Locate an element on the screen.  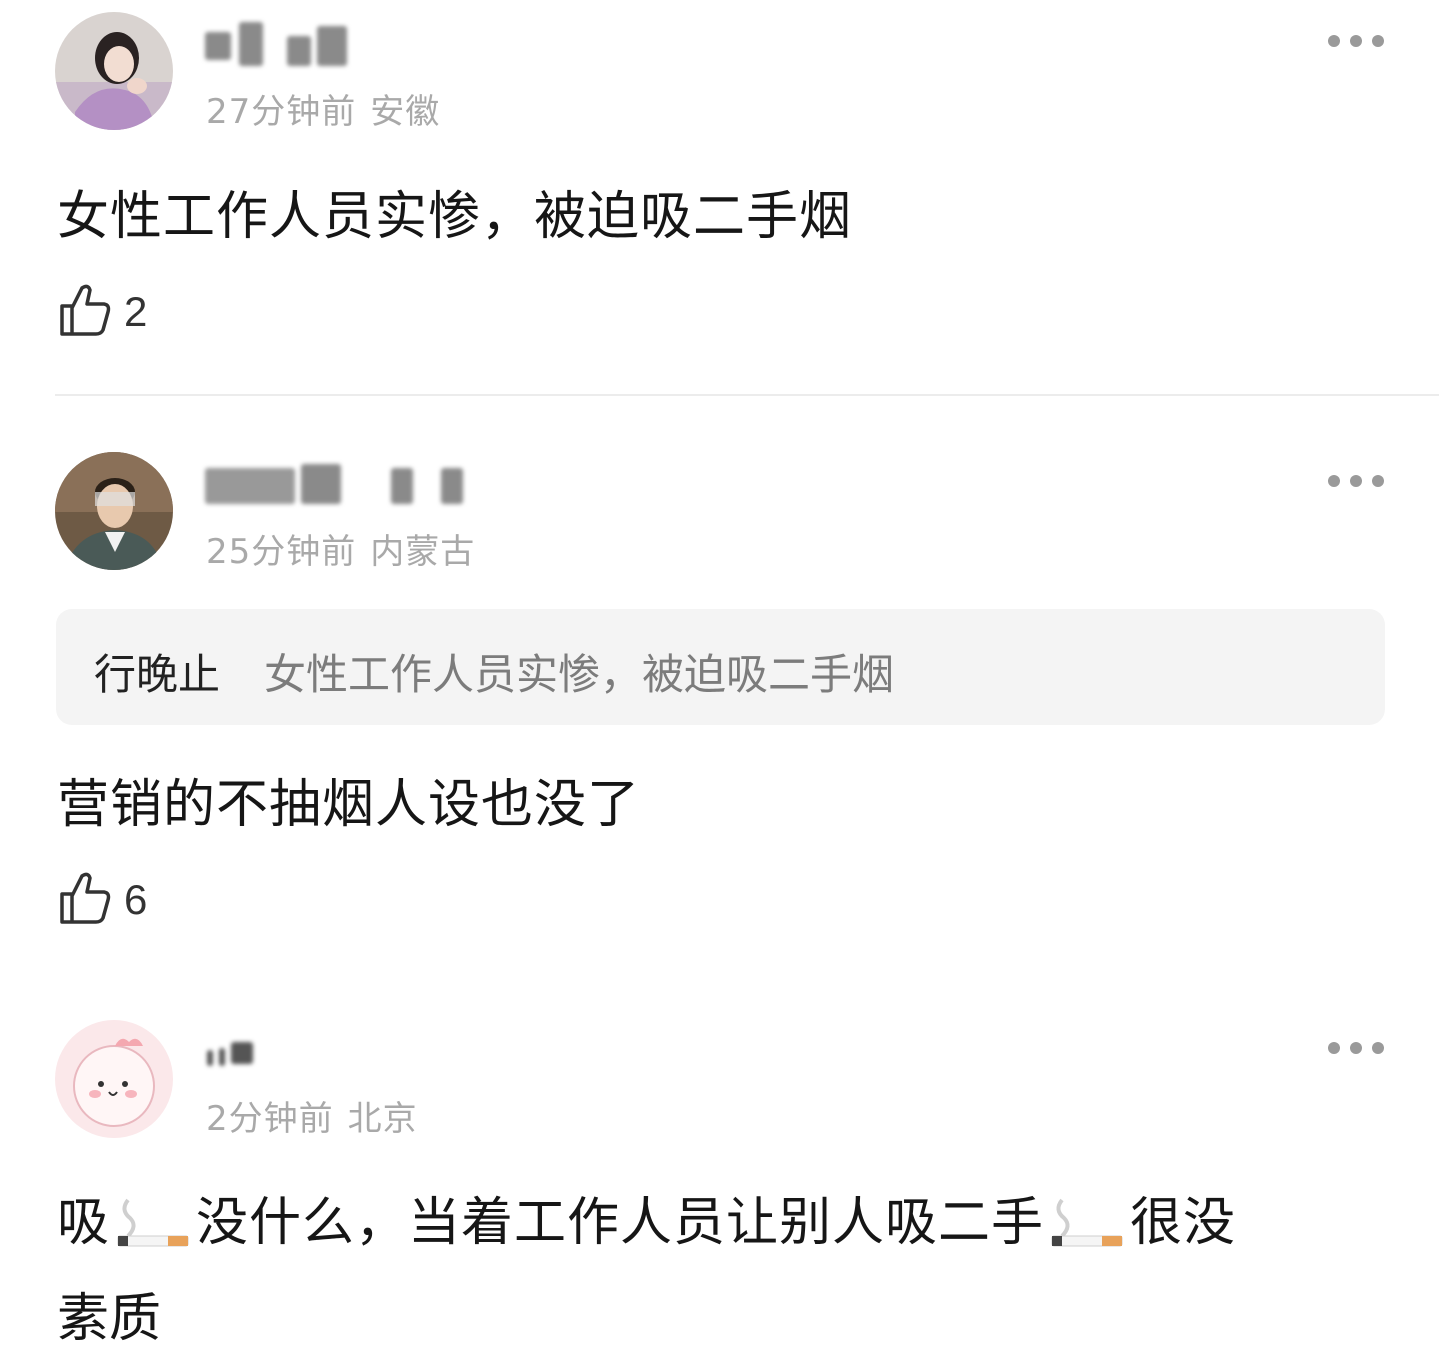
comment-meta: 2分钟前 北京 is located at coordinates (312, 1115).